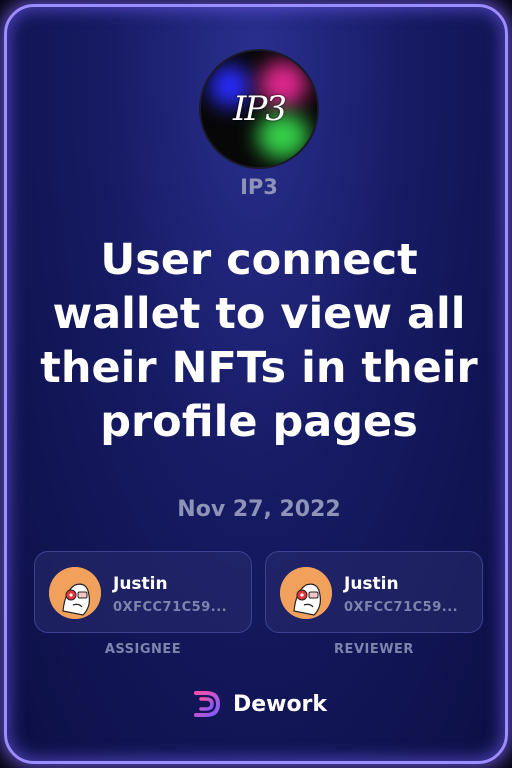 Image resolution: width=512 pixels, height=768 pixels. What do you see at coordinates (259, 187) in the screenshot?
I see `organization-name: IP3` at bounding box center [259, 187].